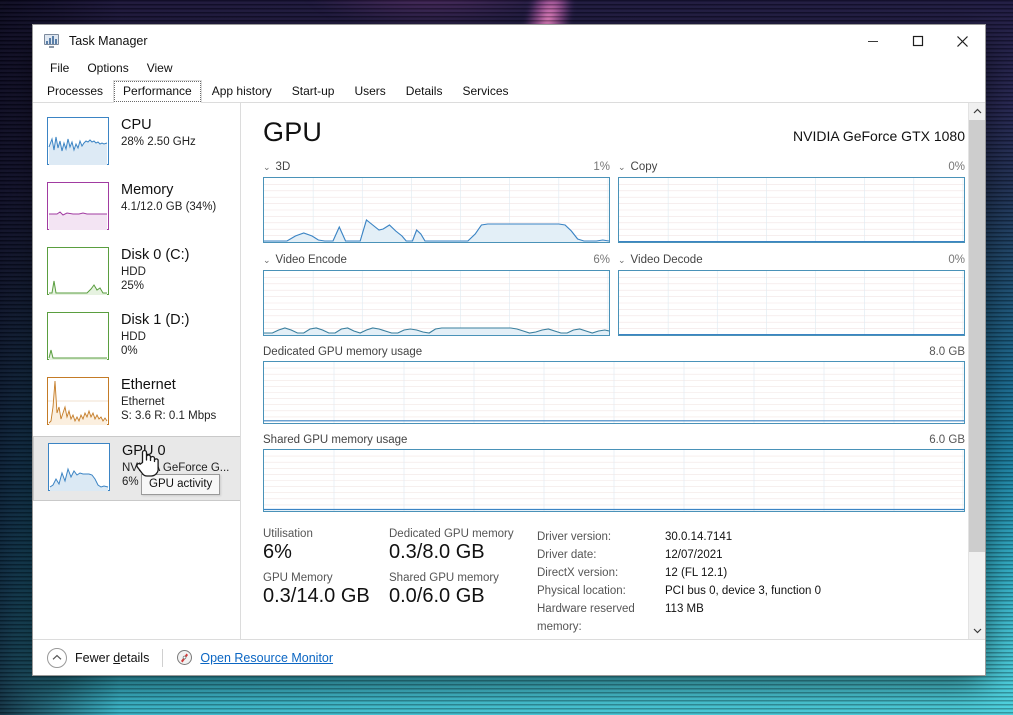 The width and height of the screenshot is (1013, 715). Describe the element at coordinates (751, 537) in the screenshot. I see `info-row: Driver version: 30.0.14.7141` at that location.